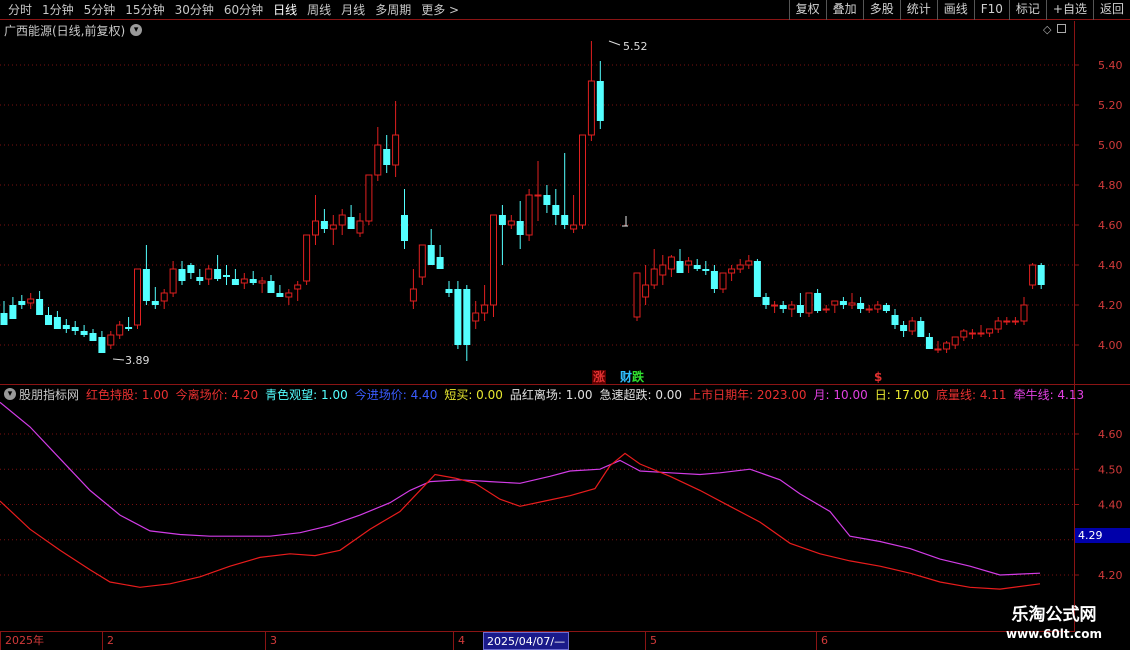  What do you see at coordinates (65, 30) in the screenshot?
I see `stock-title: 广西能源(日线,前复权)` at bounding box center [65, 30].